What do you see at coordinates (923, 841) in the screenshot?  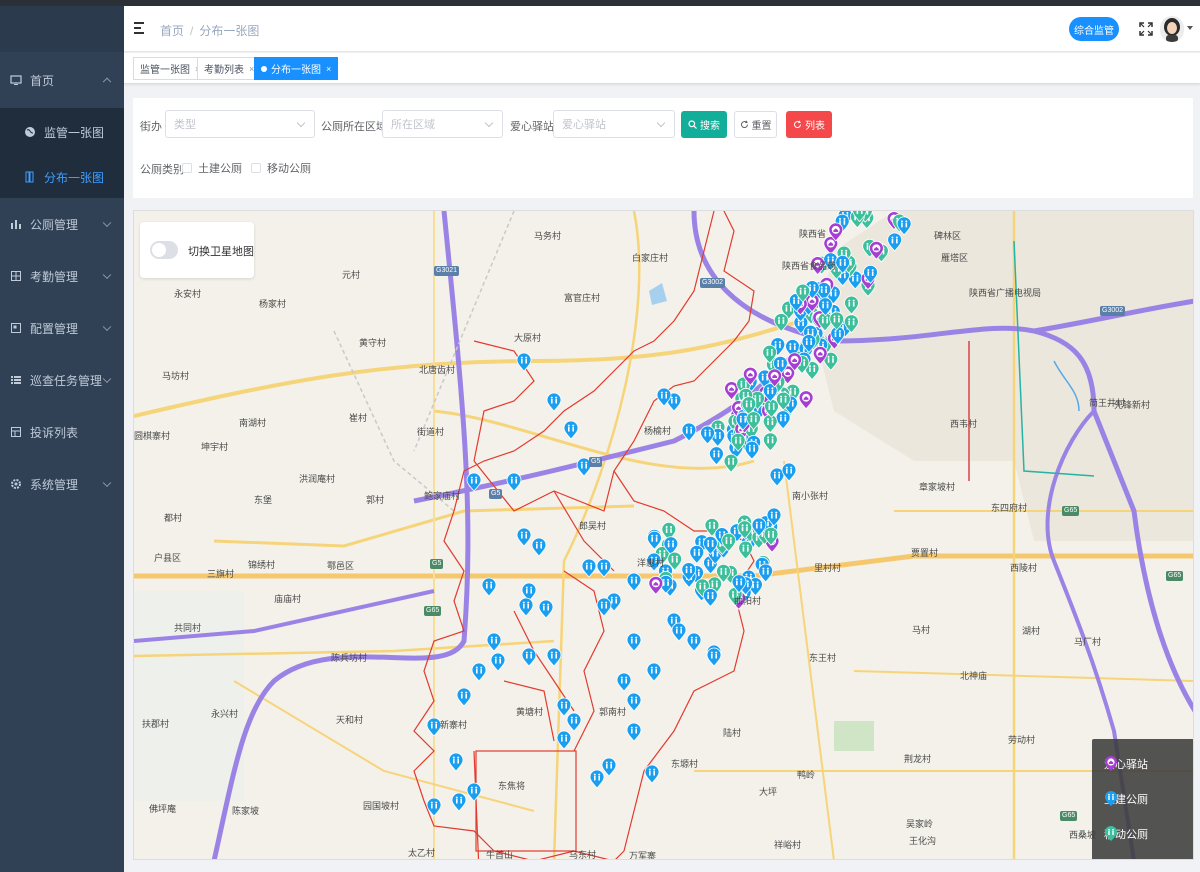 I see `map-place-label: 王化沟` at bounding box center [923, 841].